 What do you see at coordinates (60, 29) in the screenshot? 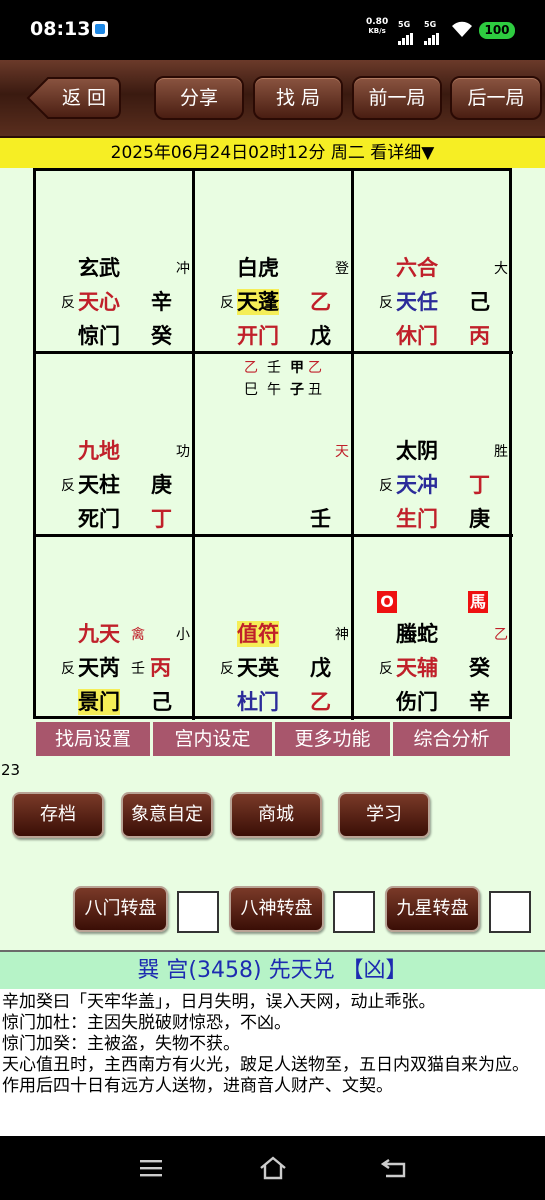
I see `clock: 08:13` at bounding box center [60, 29].